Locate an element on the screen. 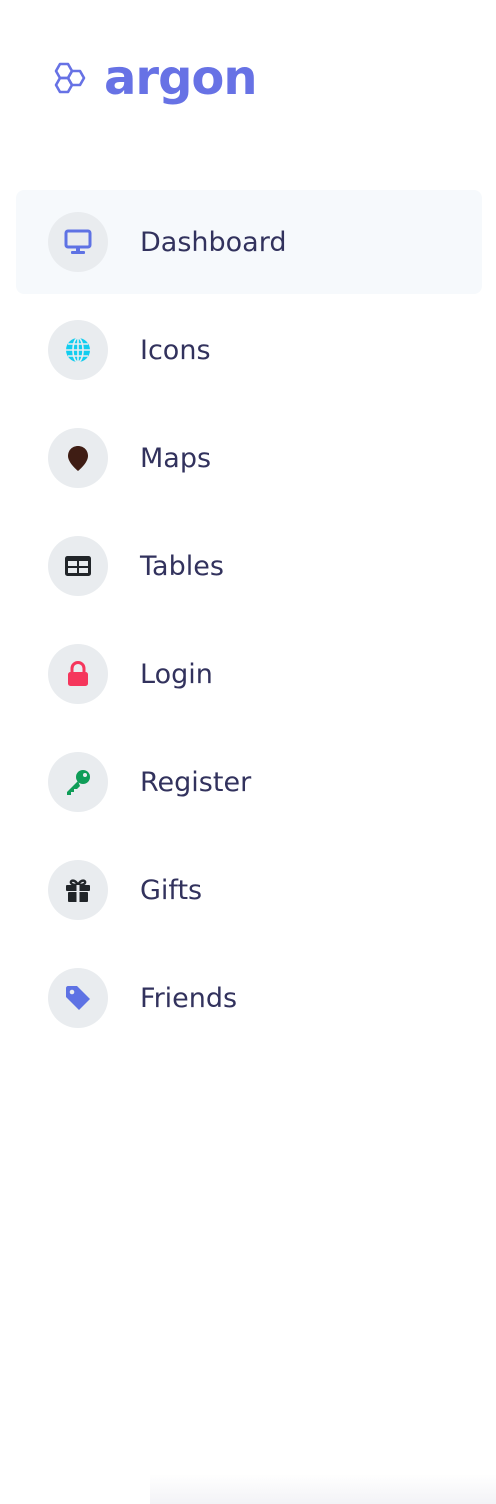 The height and width of the screenshot is (1504, 496). tag-icon is located at coordinates (78, 998).